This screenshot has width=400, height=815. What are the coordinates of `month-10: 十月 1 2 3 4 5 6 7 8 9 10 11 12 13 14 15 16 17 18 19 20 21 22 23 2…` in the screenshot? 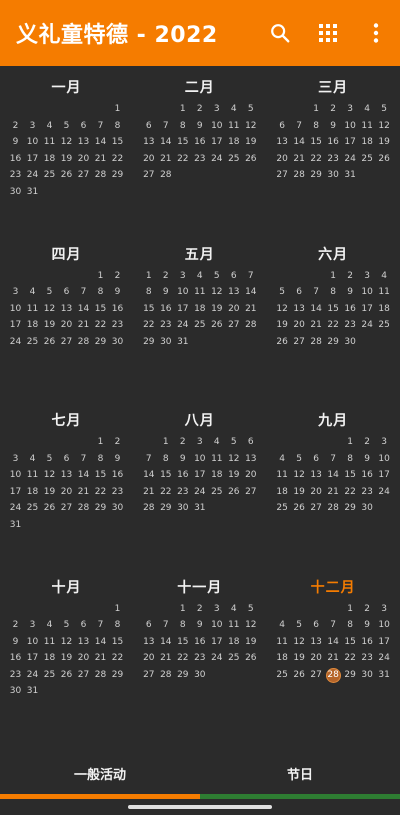 It's located at (66, 649).